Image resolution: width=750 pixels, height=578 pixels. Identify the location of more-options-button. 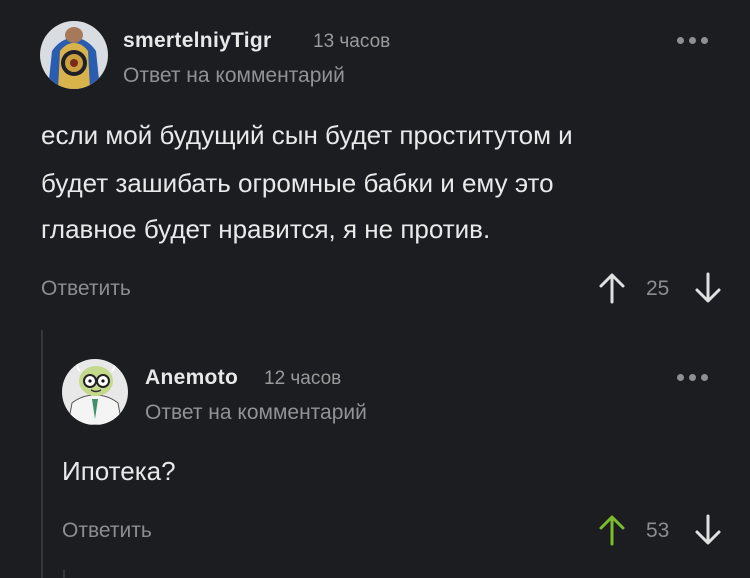
(692, 377).